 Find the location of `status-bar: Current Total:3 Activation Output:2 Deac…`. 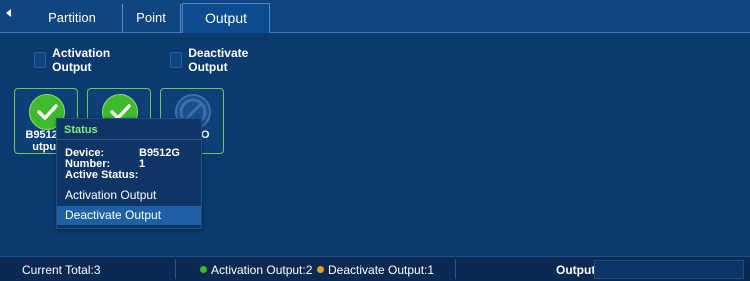

status-bar: Current Total:3 Activation Output:2 Deac… is located at coordinates (375, 268).